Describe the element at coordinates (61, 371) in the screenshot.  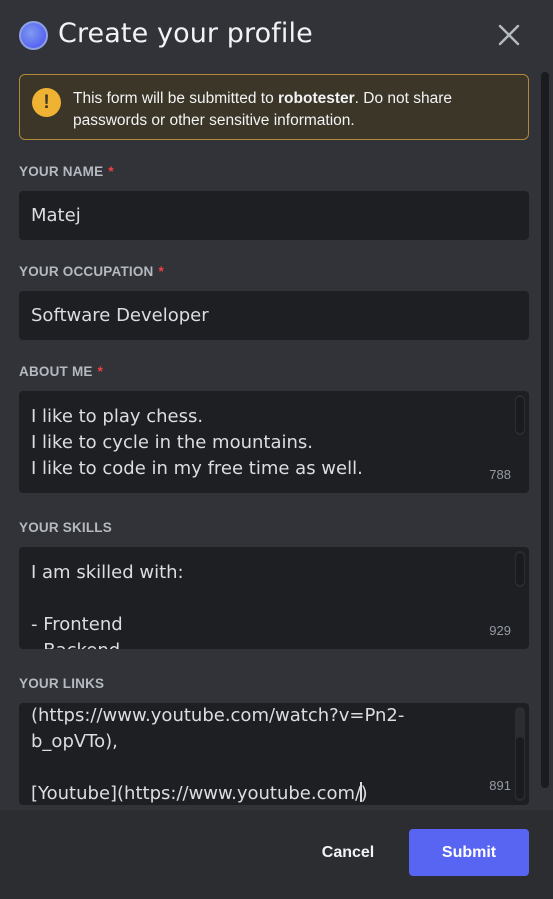
I see `about-label: ABOUT ME *` at that location.